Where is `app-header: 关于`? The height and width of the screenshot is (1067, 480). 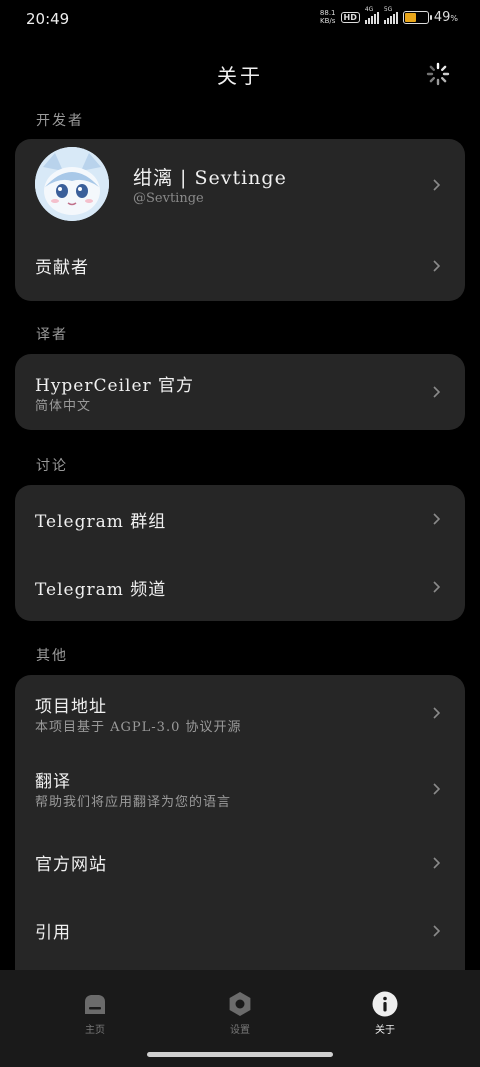 app-header: 关于 is located at coordinates (240, 74).